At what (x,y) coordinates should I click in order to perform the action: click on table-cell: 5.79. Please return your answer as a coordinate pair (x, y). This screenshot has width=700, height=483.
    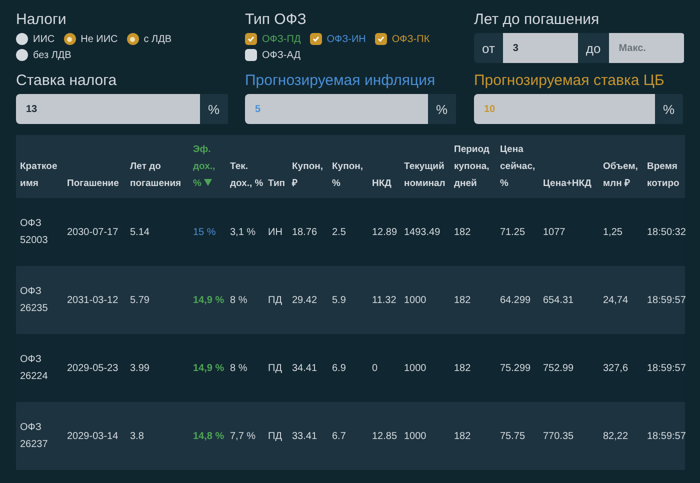
    Looking at the image, I should click on (157, 300).